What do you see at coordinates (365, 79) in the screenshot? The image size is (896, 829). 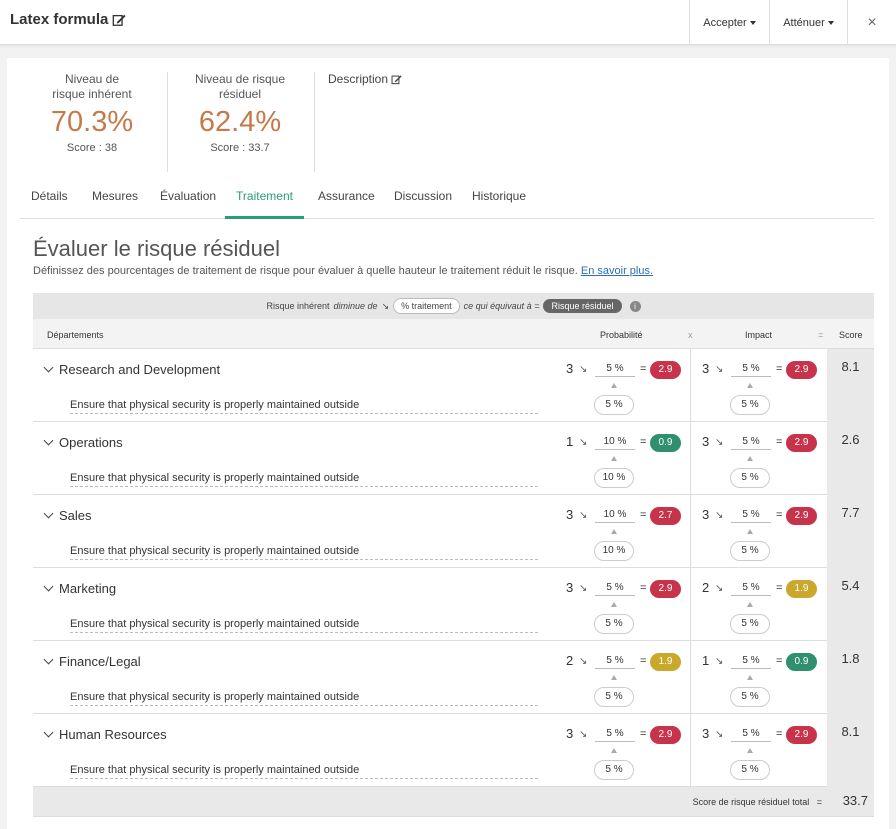 I see `description-header: Description` at bounding box center [365, 79].